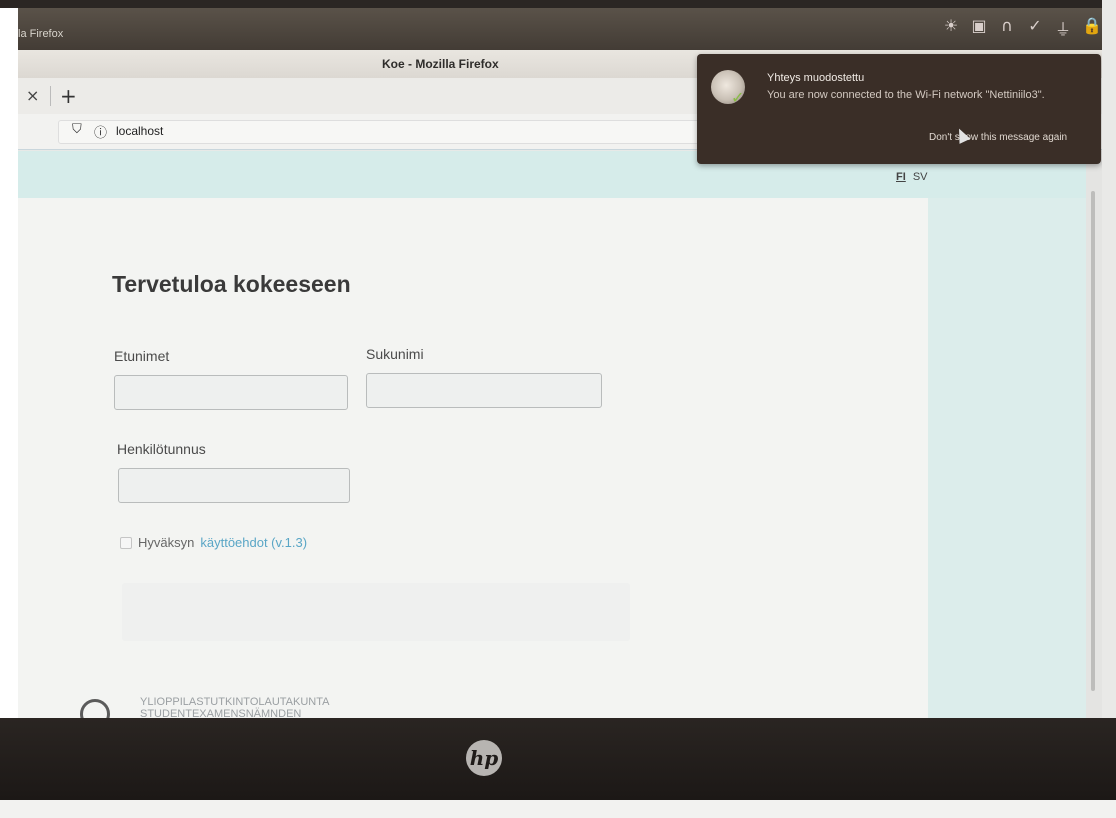  What do you see at coordinates (41, 34) in the screenshot?
I see `system-app-name: la Firefox` at bounding box center [41, 34].